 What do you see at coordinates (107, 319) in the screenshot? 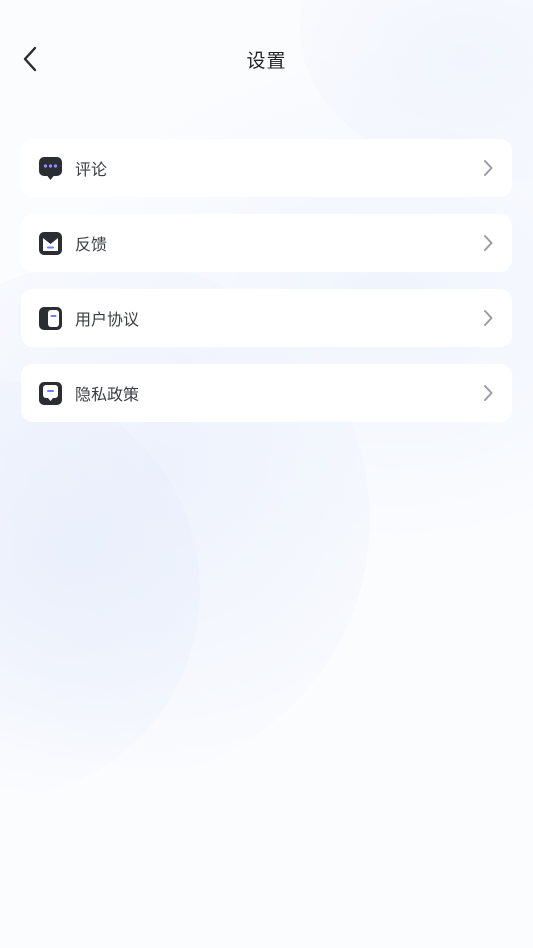
I see `settings-item-label: 用户协议` at bounding box center [107, 319].